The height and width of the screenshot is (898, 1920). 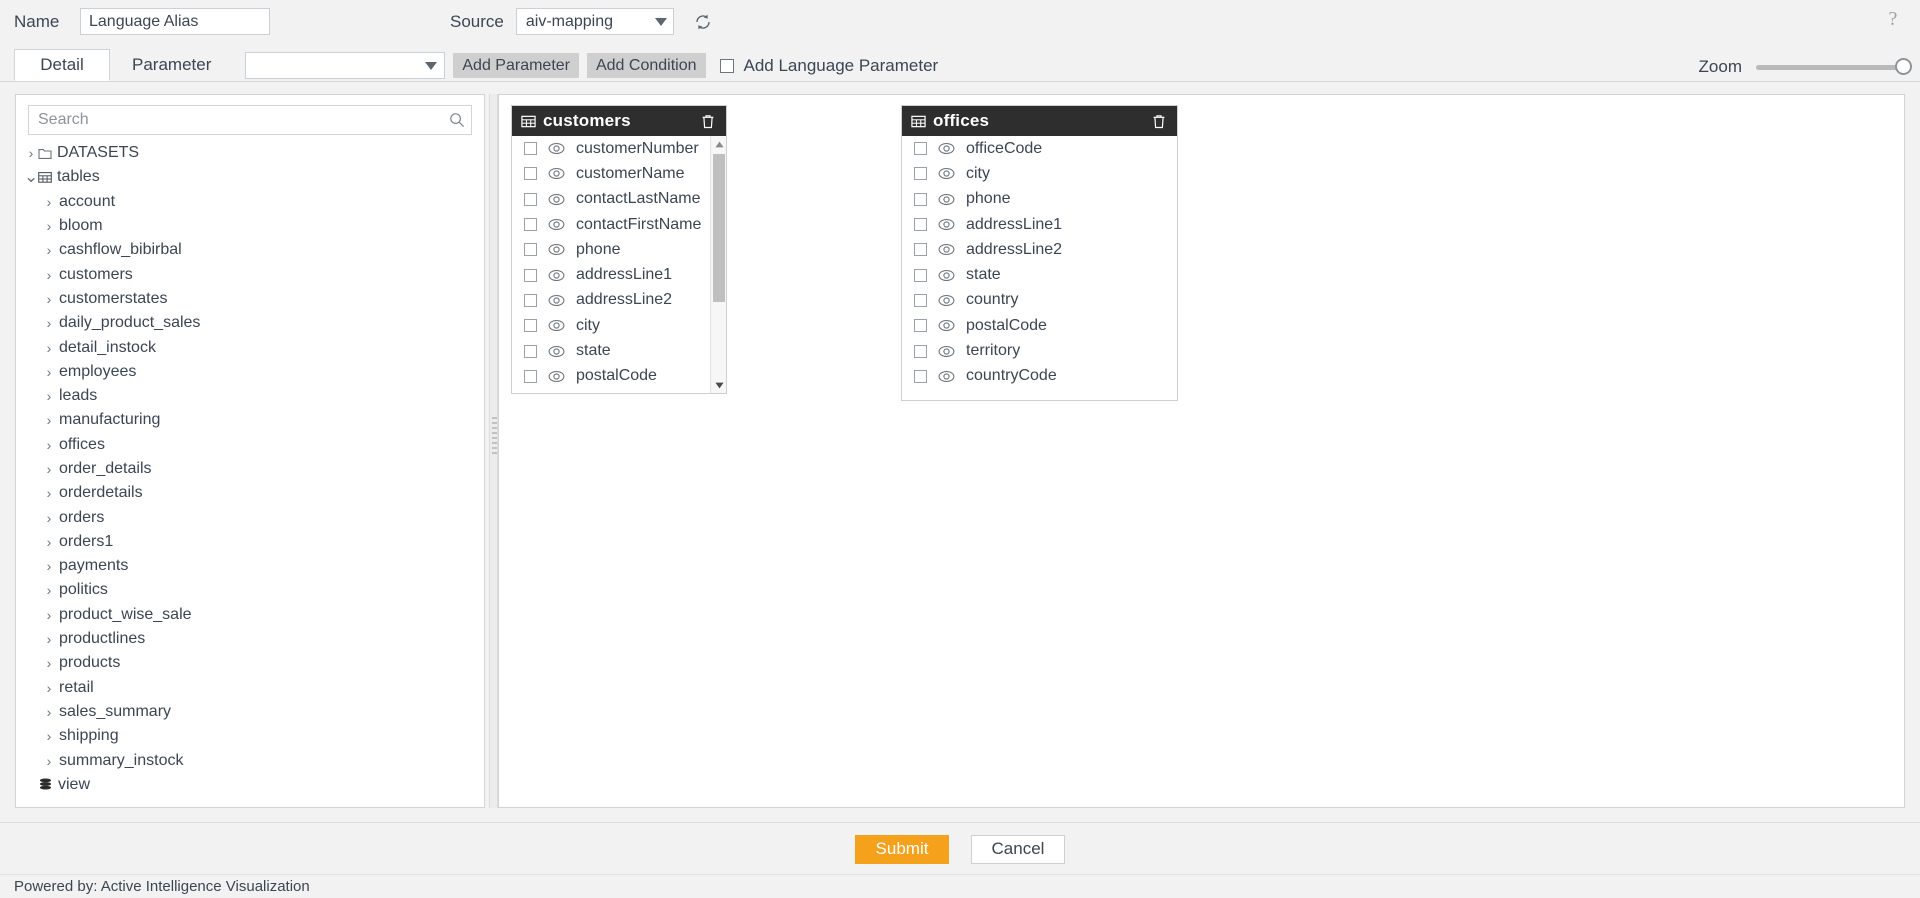 What do you see at coordinates (1039, 173) in the screenshot?
I see `field-row: city` at bounding box center [1039, 173].